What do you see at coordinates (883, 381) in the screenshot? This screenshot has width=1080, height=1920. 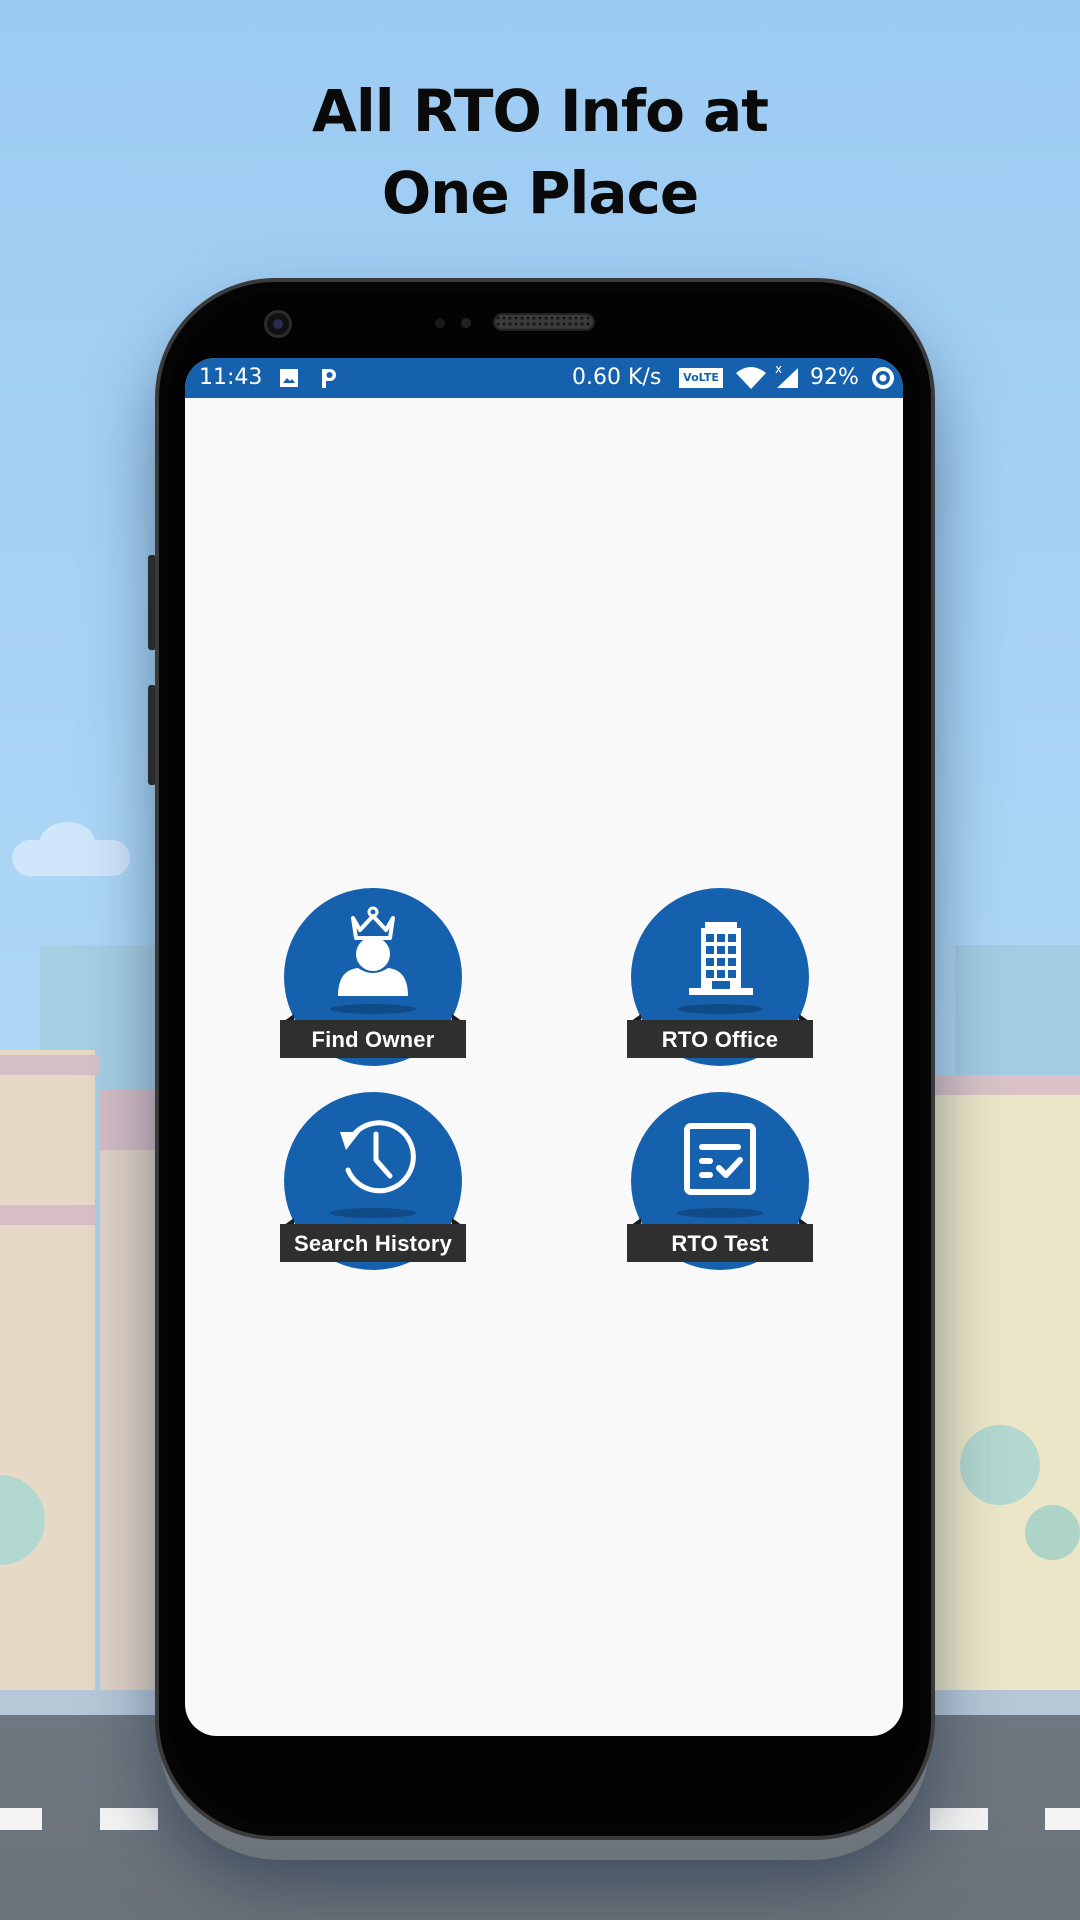 I see `battery-ring-icon` at bounding box center [883, 381].